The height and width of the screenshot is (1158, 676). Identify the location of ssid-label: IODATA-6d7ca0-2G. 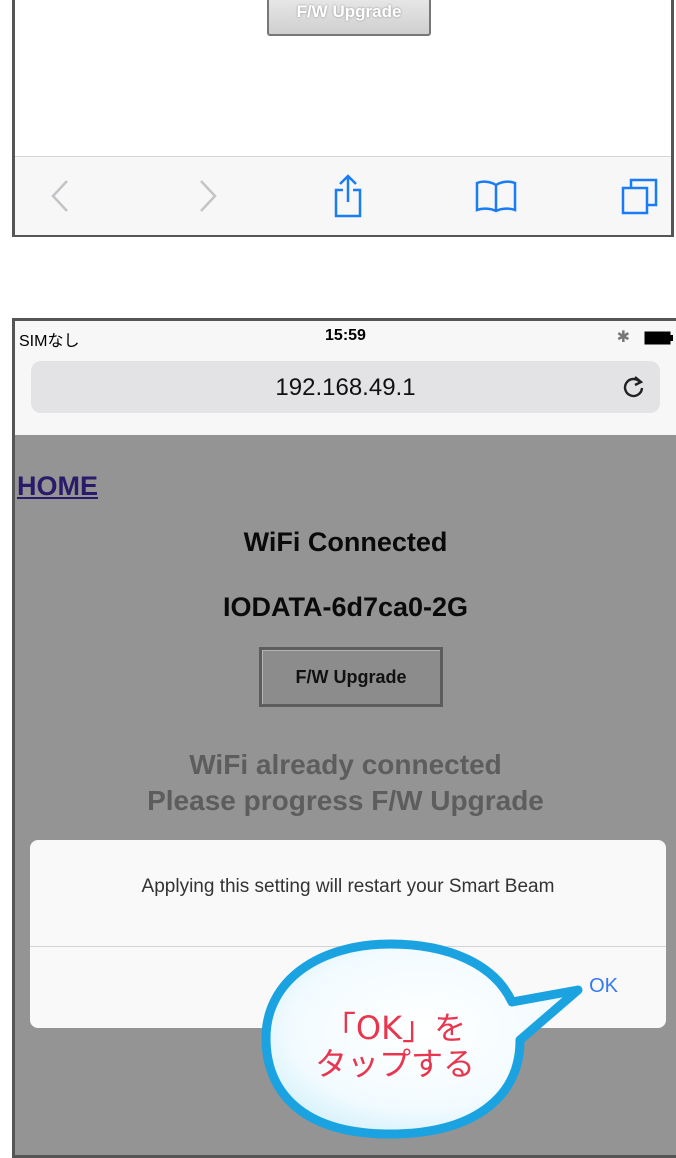
(345, 607).